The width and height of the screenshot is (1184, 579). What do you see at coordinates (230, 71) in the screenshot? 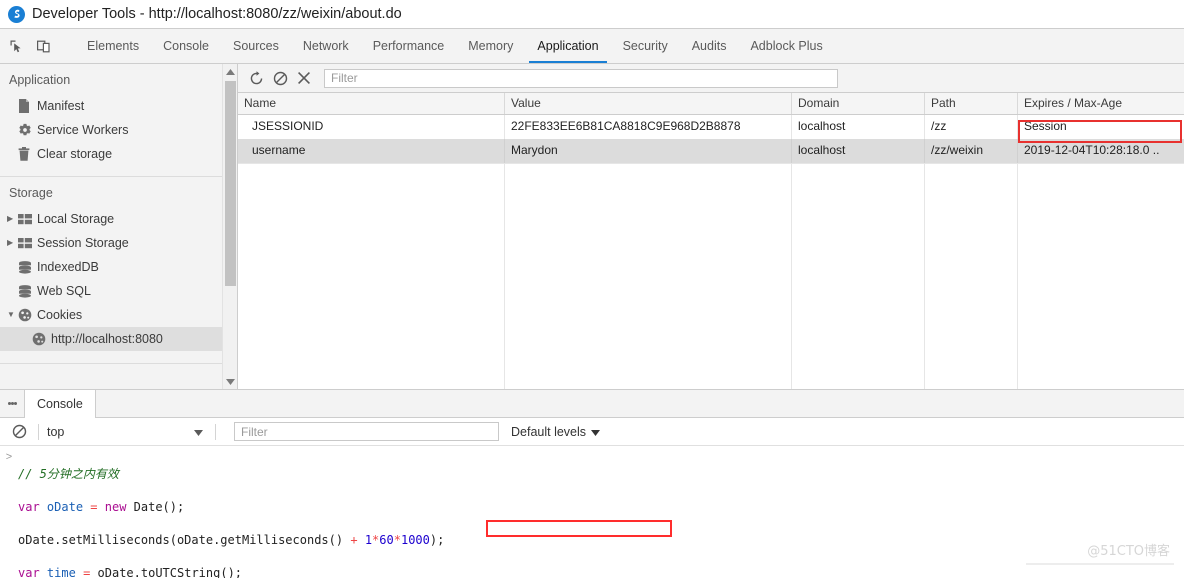
I see `scroll-up-arrow-icon` at bounding box center [230, 71].